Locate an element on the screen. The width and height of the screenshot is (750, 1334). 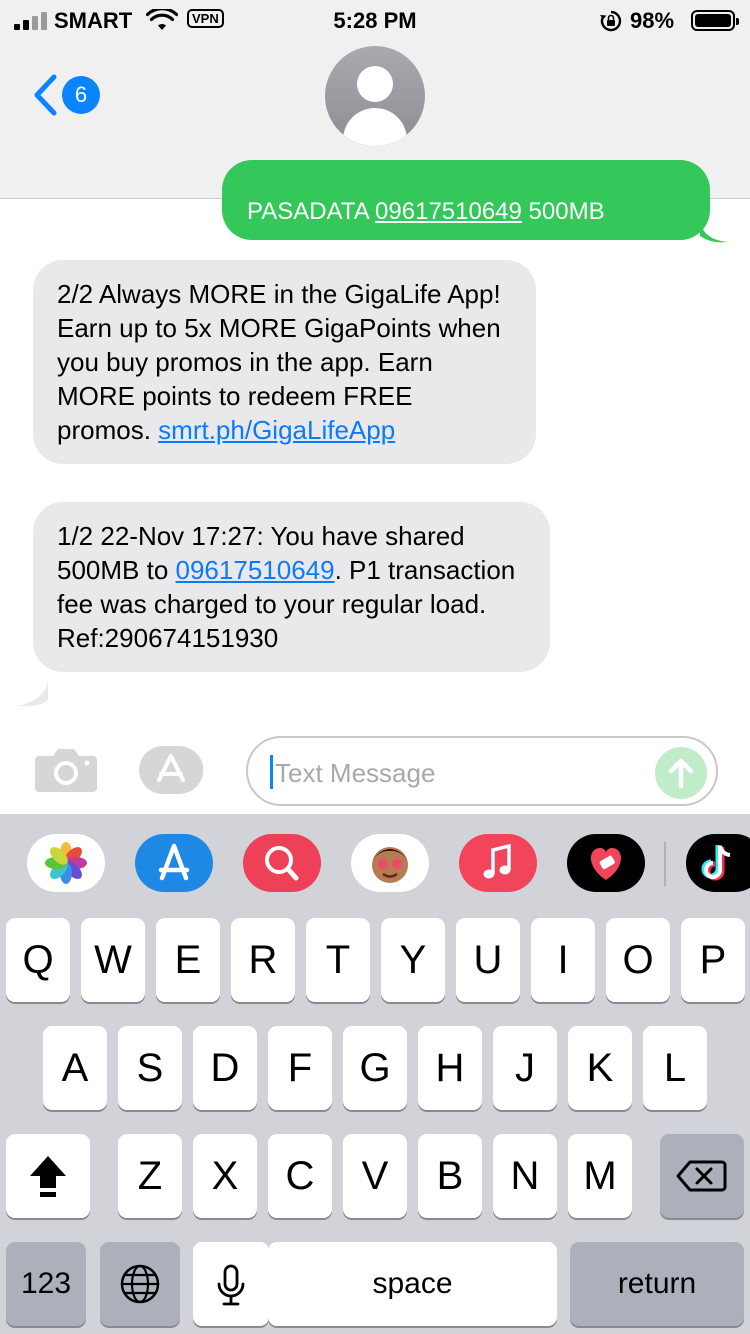
music-app-icon is located at coordinates (498, 863).